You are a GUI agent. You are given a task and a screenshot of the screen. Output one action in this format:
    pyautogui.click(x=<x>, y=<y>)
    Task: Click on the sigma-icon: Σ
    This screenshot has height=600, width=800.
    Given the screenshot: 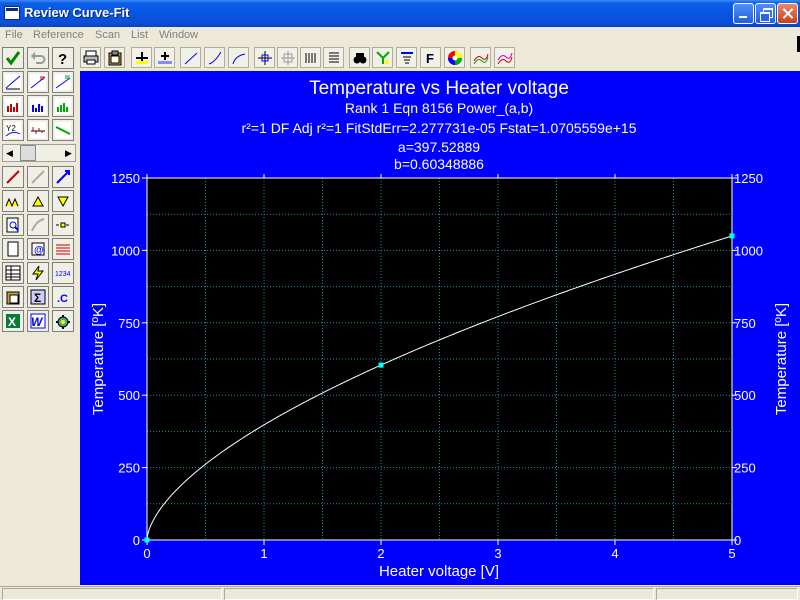 What is the action you would take?
    pyautogui.click(x=38, y=297)
    